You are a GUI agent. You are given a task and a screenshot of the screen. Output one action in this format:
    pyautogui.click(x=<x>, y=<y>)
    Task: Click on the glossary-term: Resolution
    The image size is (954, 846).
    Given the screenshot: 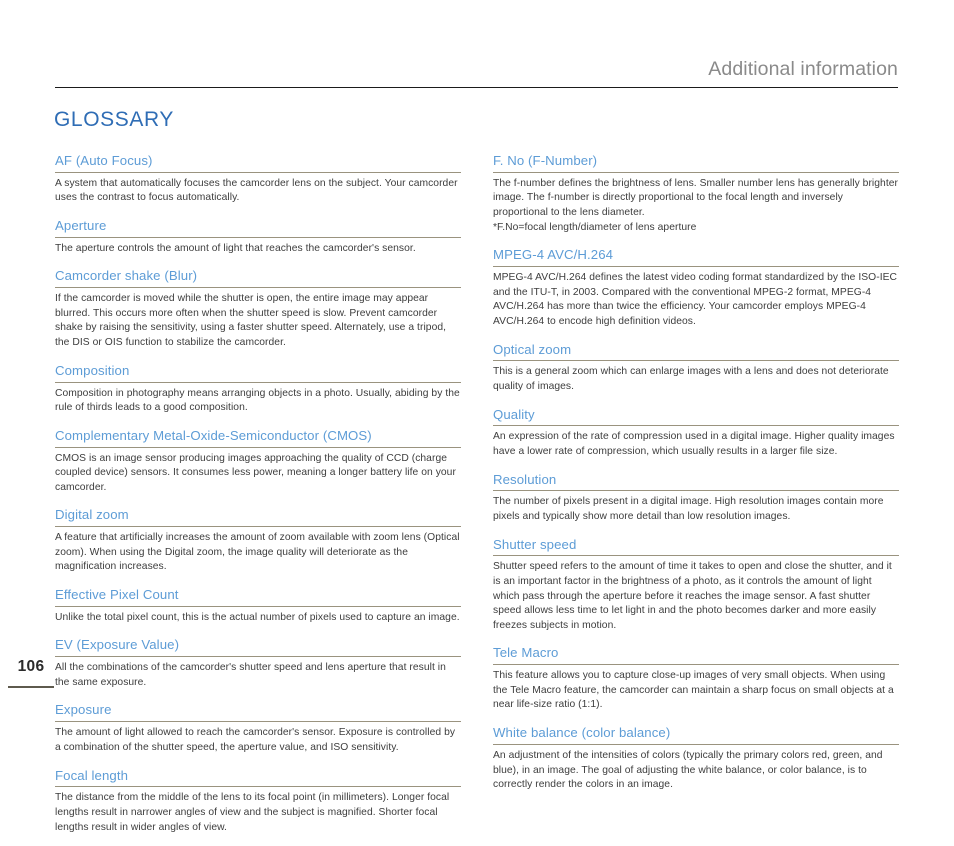 What is the action you would take?
    pyautogui.click(x=696, y=481)
    